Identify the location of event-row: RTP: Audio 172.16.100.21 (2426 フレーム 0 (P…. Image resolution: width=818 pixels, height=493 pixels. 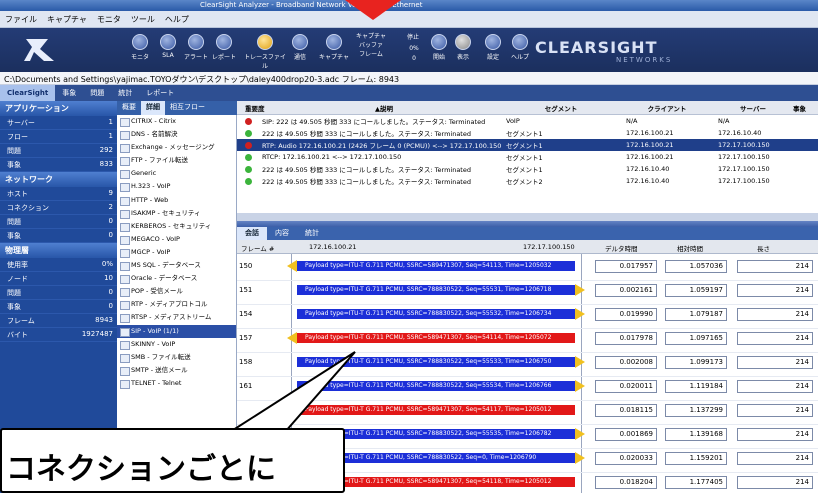
(527, 145).